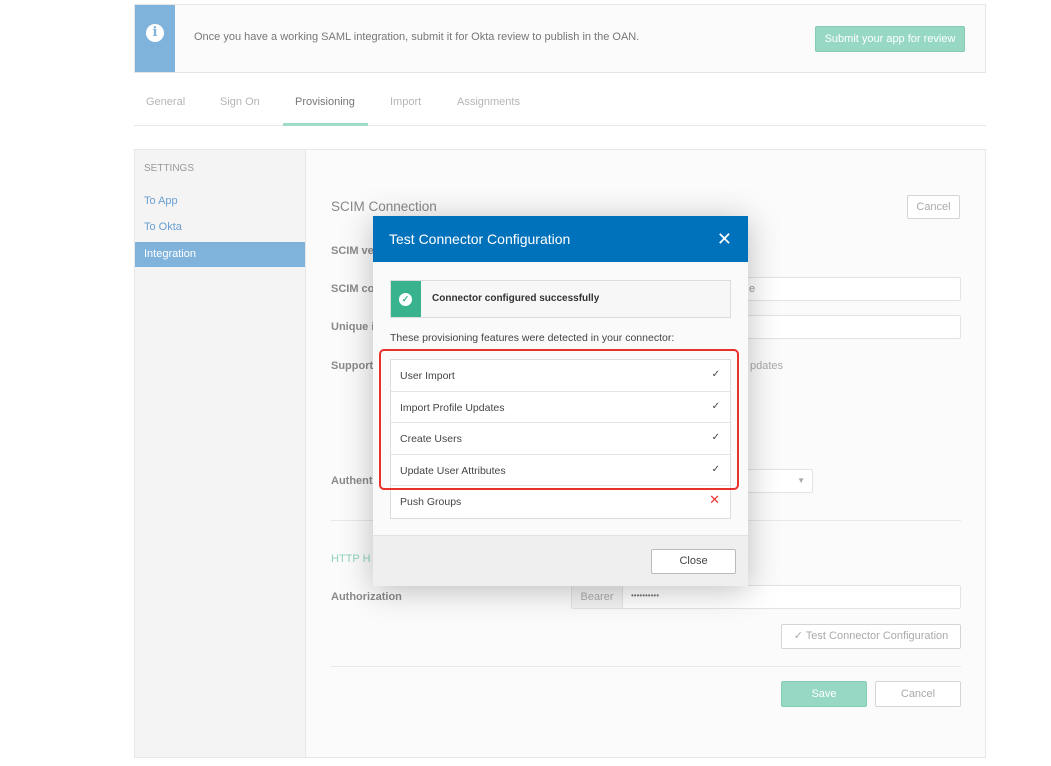 Image resolution: width=1051 pixels, height=766 pixels. What do you see at coordinates (516, 298) in the screenshot?
I see `success-message: Connector configured successfully` at bounding box center [516, 298].